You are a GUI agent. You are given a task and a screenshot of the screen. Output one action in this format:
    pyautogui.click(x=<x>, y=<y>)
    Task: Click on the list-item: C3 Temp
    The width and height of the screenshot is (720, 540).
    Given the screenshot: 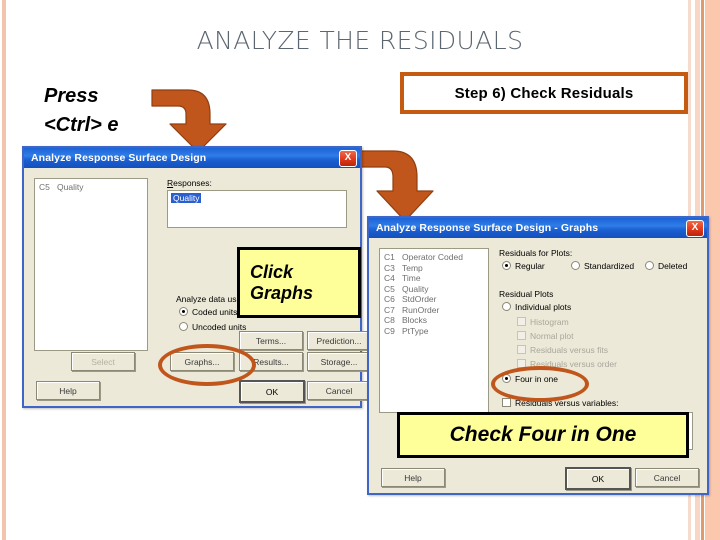 What is the action you would take?
    pyautogui.click(x=434, y=268)
    